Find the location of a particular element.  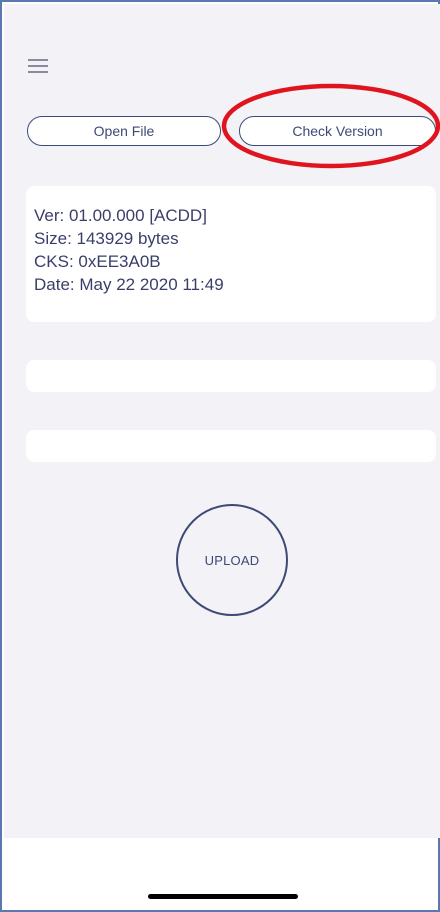

open-file-button: Open File is located at coordinates (124, 131).